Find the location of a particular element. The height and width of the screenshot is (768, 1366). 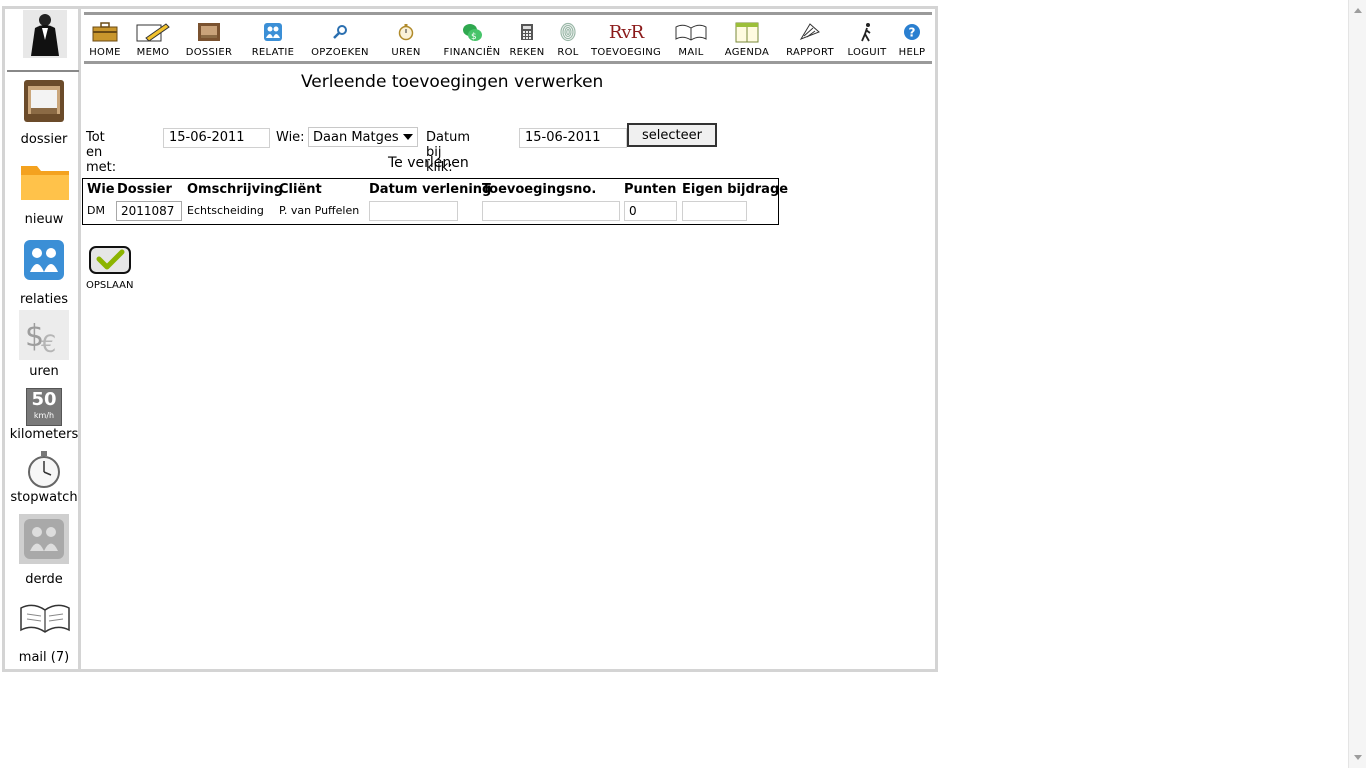

column-header: Eigen bijdrage is located at coordinates (735, 189).